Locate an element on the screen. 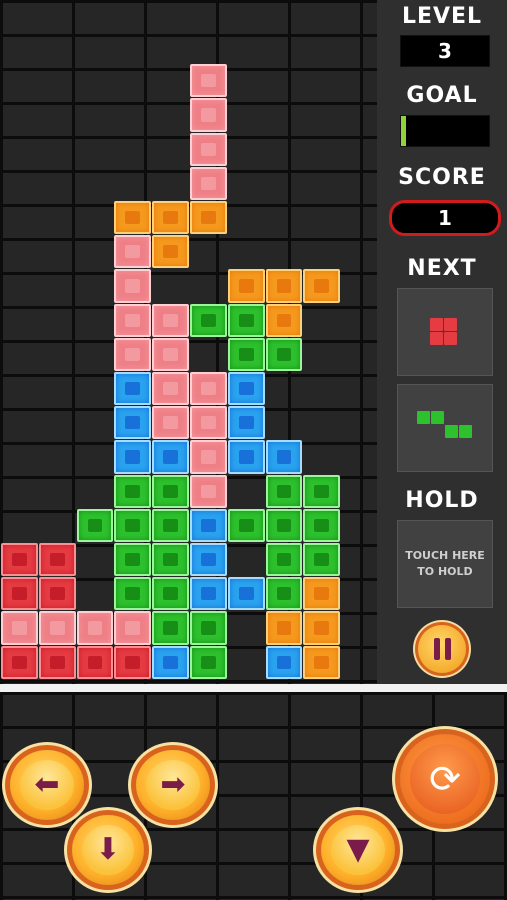 The height and width of the screenshot is (900, 507). arrow-left-icon: ⬅ is located at coordinates (47, 784).